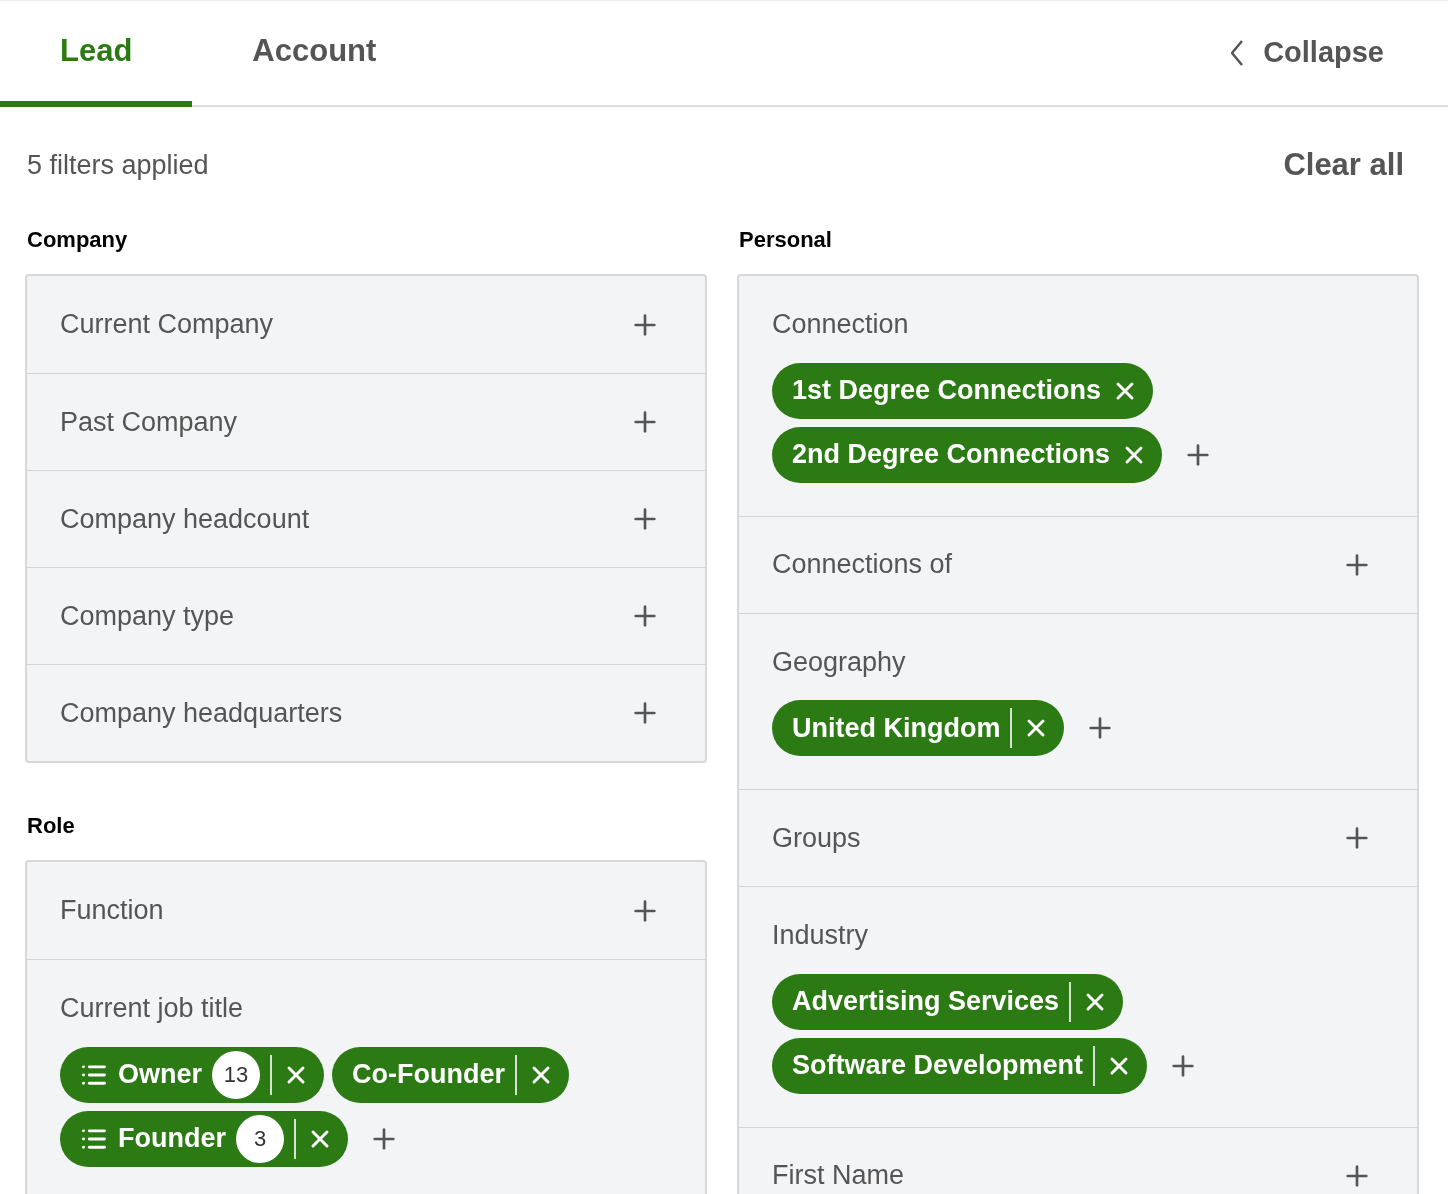  I want to click on filter-label: Geography, so click(839, 661).